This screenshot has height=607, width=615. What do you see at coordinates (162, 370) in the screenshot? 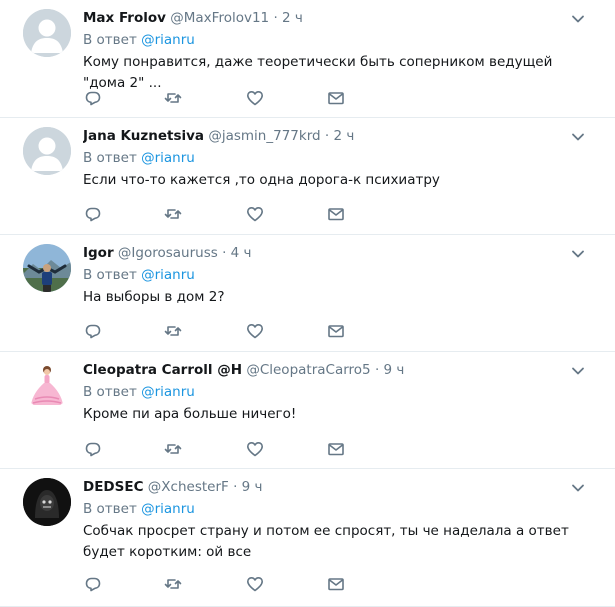
I see `author-name: Cleopatra Carroll @H` at bounding box center [162, 370].